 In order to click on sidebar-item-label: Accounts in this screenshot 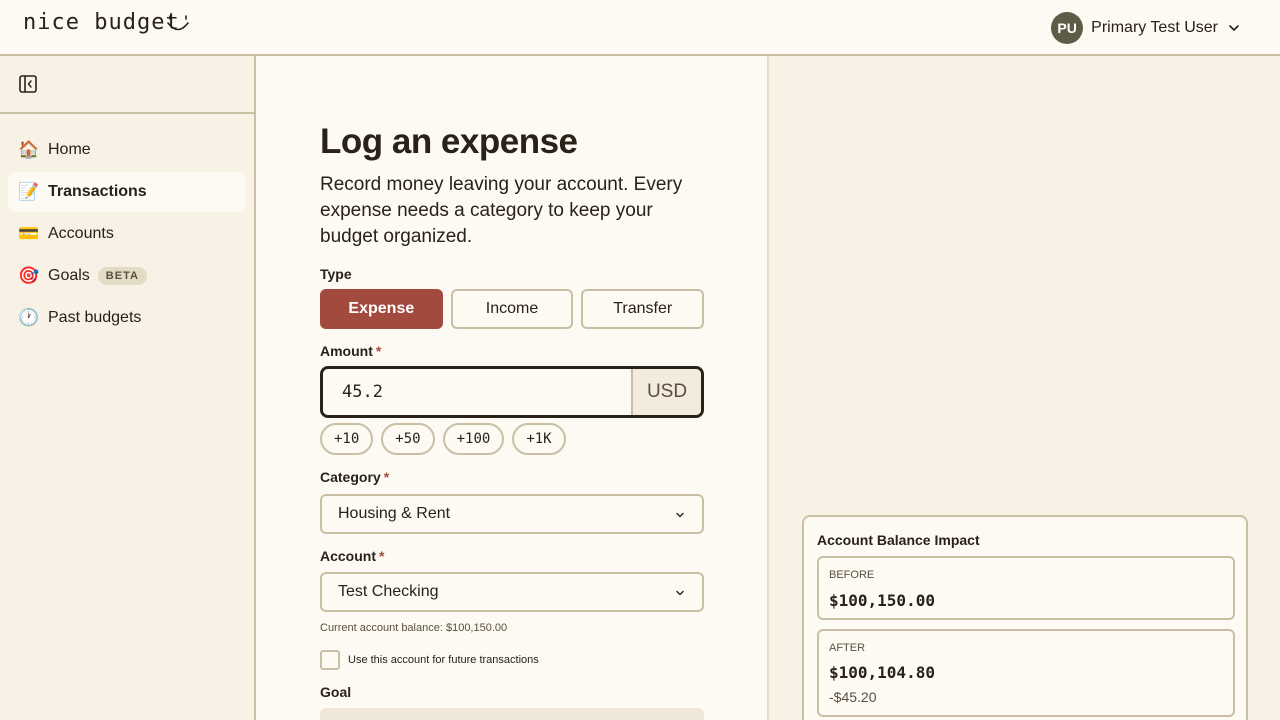, I will do `click(81, 233)`.